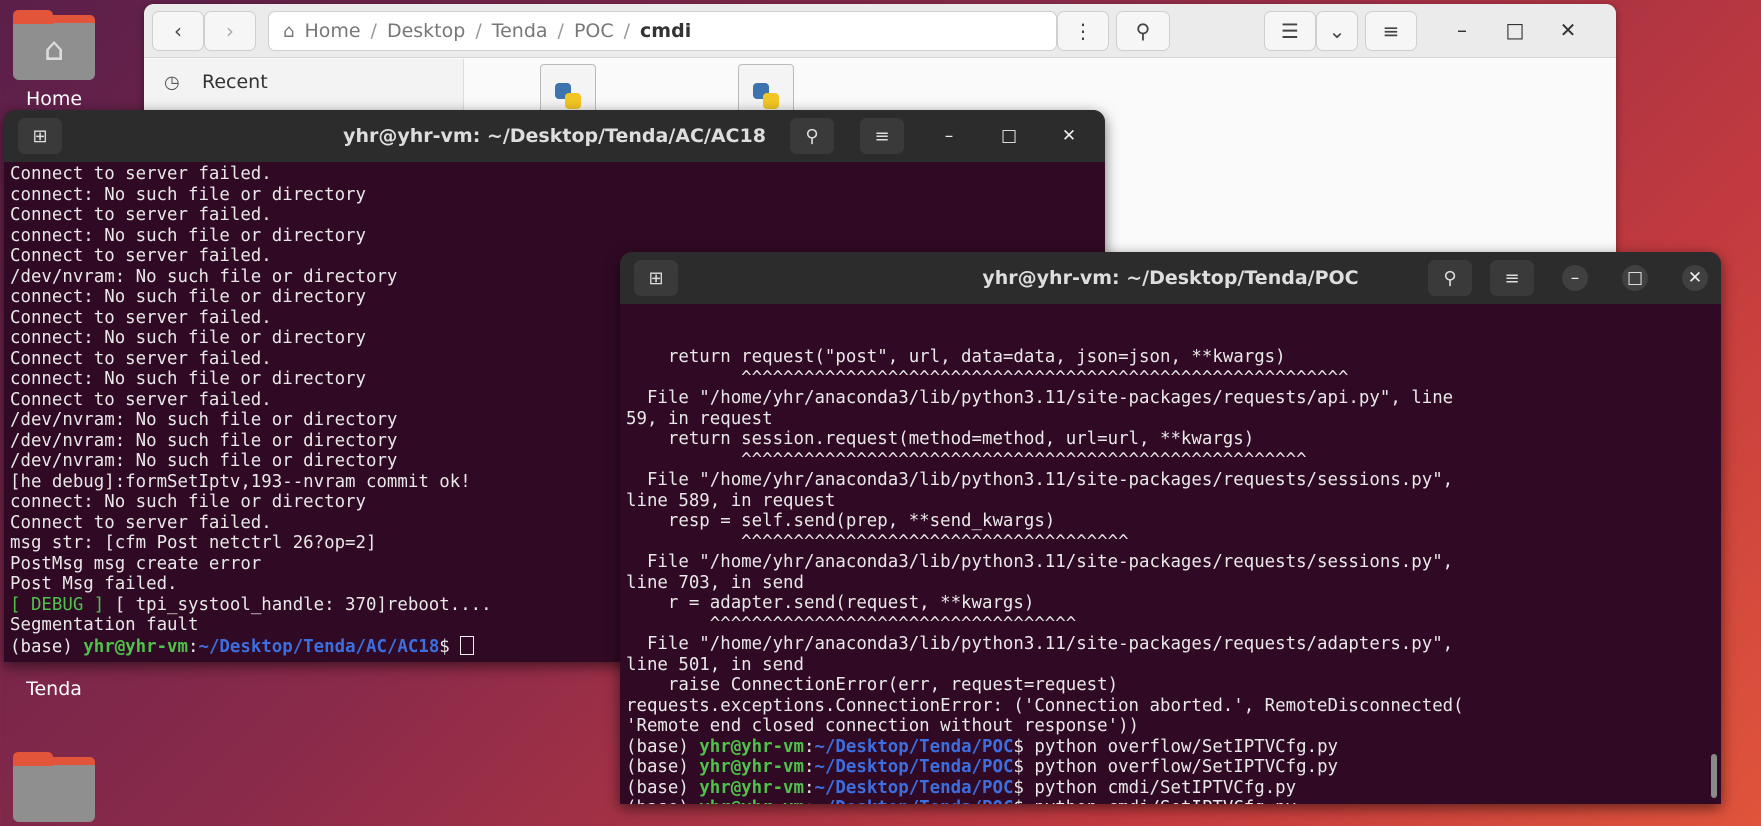 This screenshot has width=1761, height=826. I want to click on desktop-icon-home: ⌂ Home, so click(54, 60).